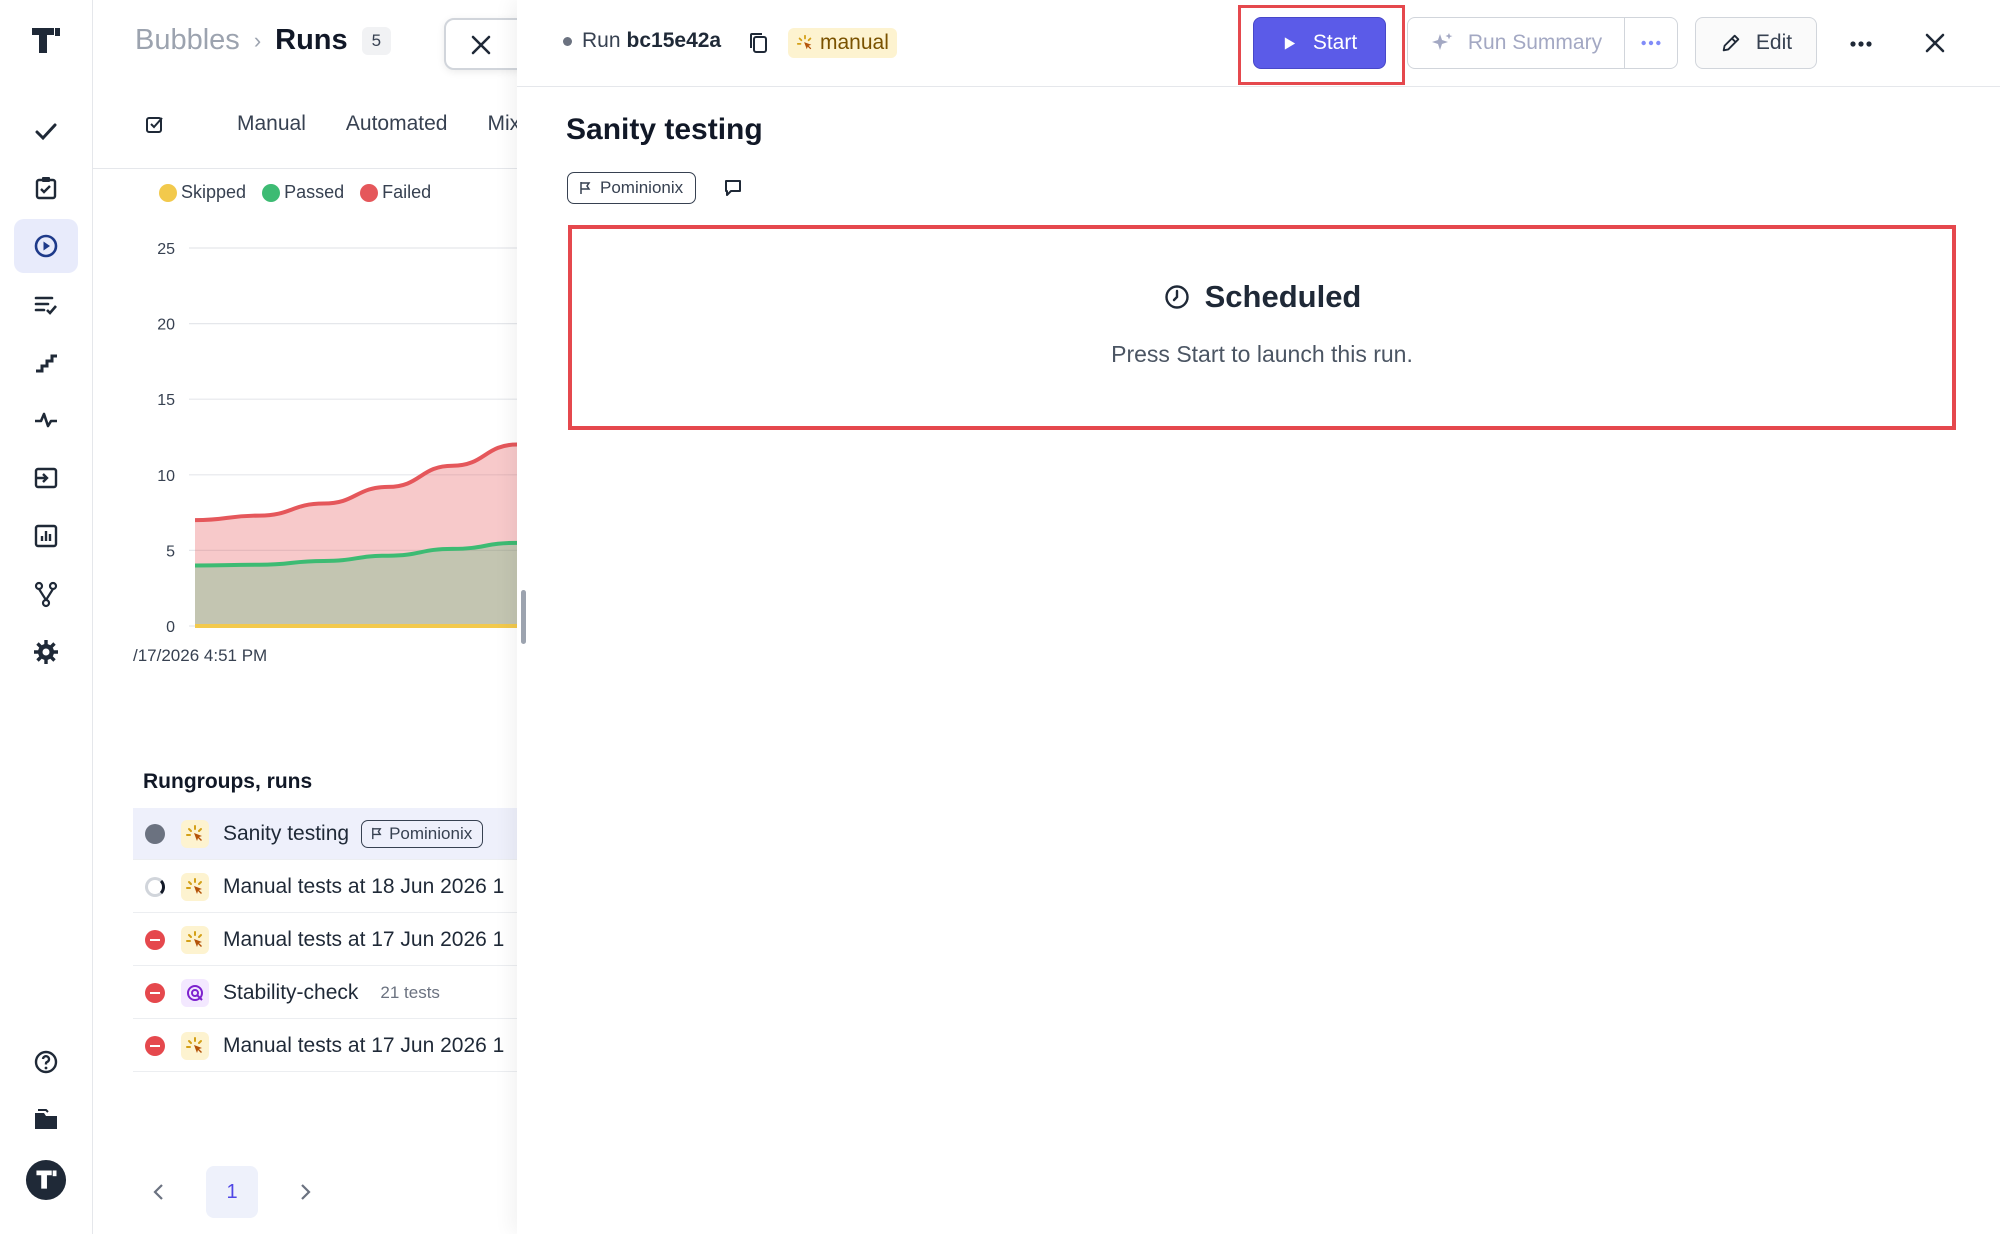  What do you see at coordinates (46, 1120) in the screenshot?
I see `folder-icon` at bounding box center [46, 1120].